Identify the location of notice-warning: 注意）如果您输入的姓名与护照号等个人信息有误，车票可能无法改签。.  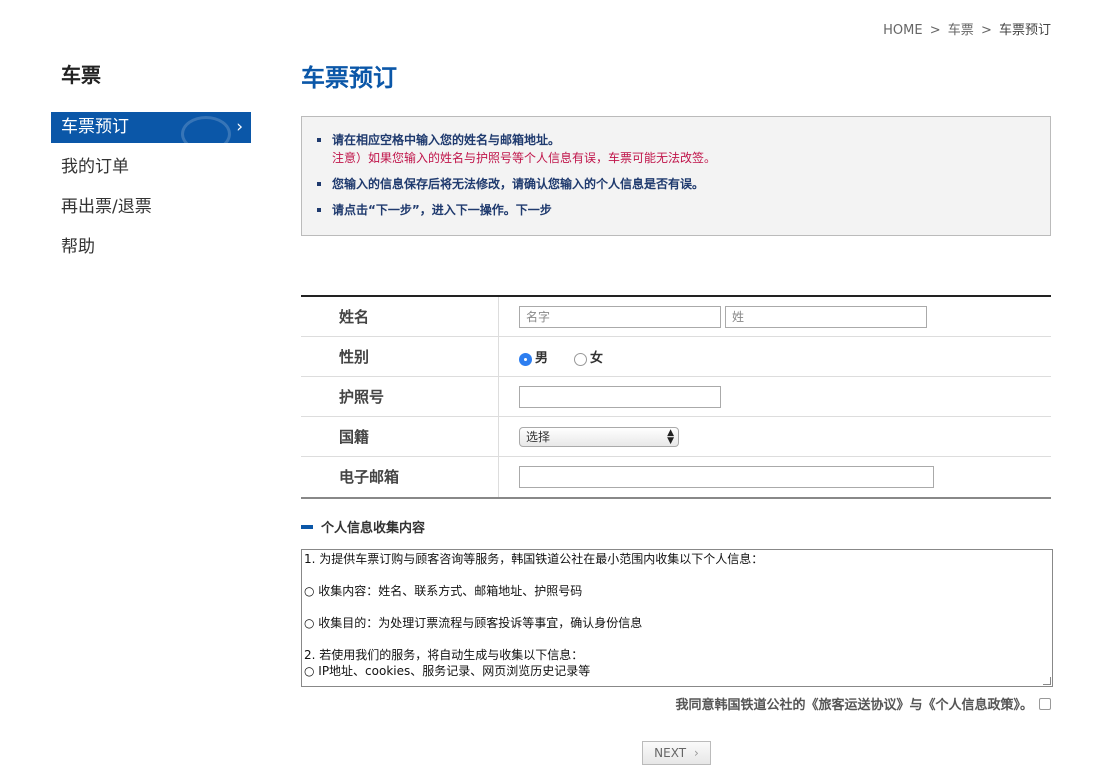
(524, 158).